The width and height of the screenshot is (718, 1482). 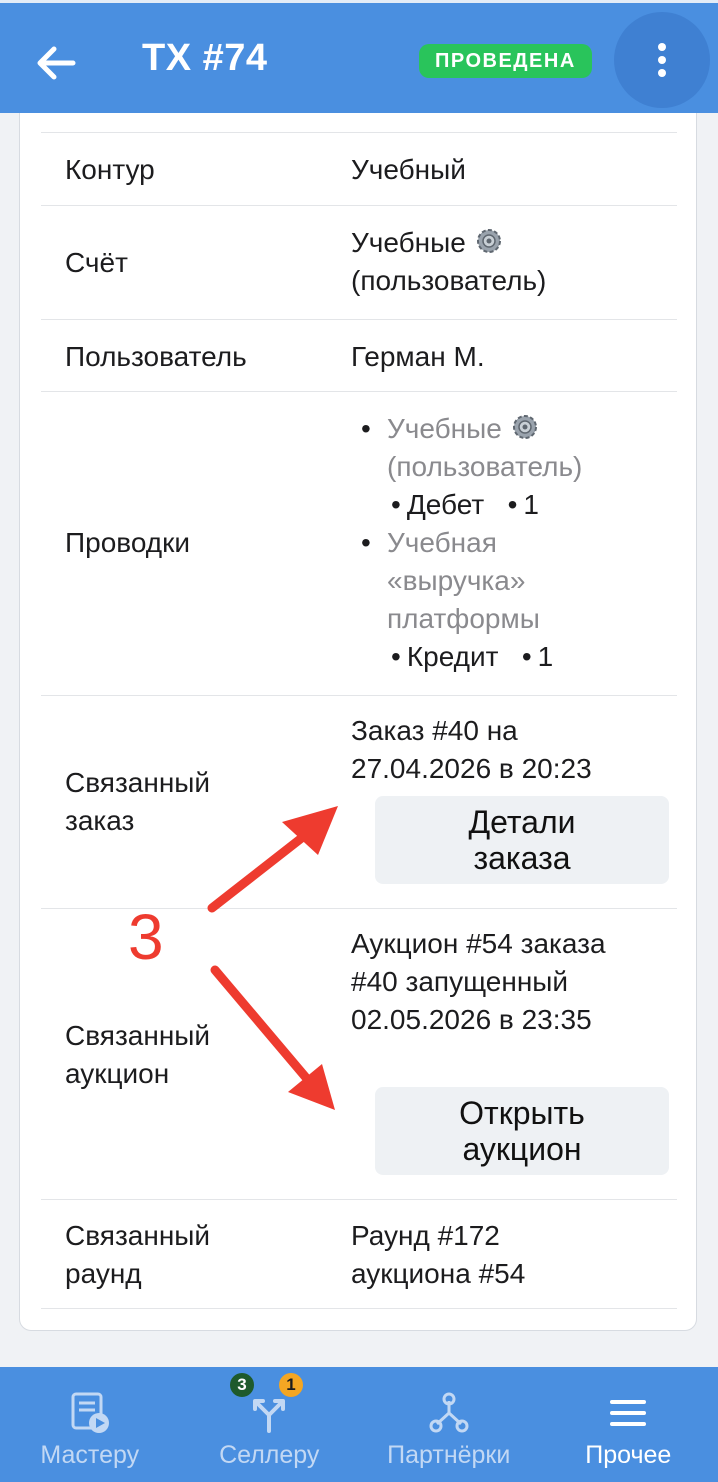 What do you see at coordinates (408, 242) in the screenshot?
I see `account-value-line1: Учебные` at bounding box center [408, 242].